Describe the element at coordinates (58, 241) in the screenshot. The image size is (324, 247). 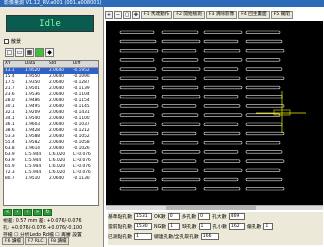
I see `tab-f8: F8 讀檔` at that location.